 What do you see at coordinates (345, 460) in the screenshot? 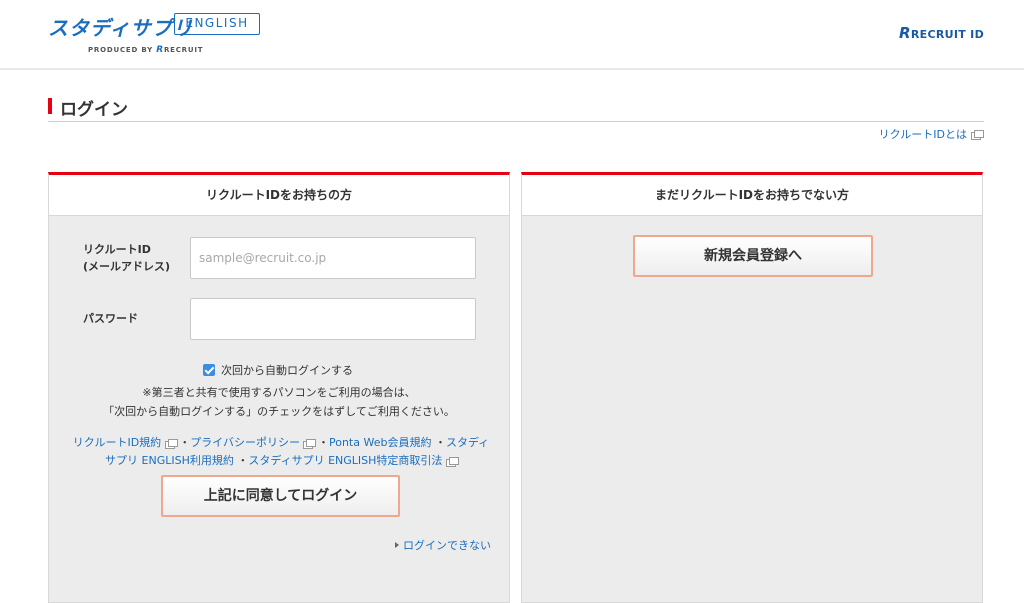
I see `commerce-law-link: スタディサプリ ENGLISH特定商取引法` at bounding box center [345, 460].